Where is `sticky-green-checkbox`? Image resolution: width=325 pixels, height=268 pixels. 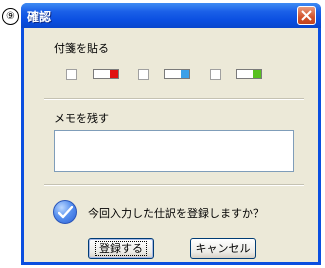 sticky-green-checkbox is located at coordinates (215, 74).